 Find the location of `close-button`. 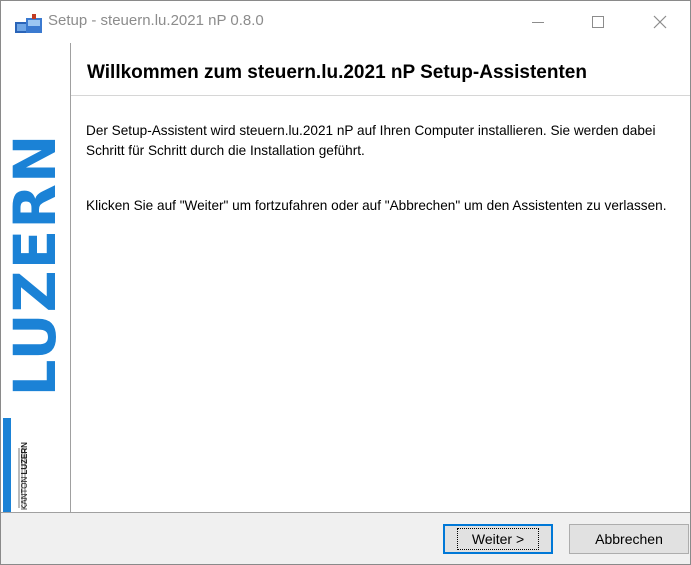

close-button is located at coordinates (658, 22).